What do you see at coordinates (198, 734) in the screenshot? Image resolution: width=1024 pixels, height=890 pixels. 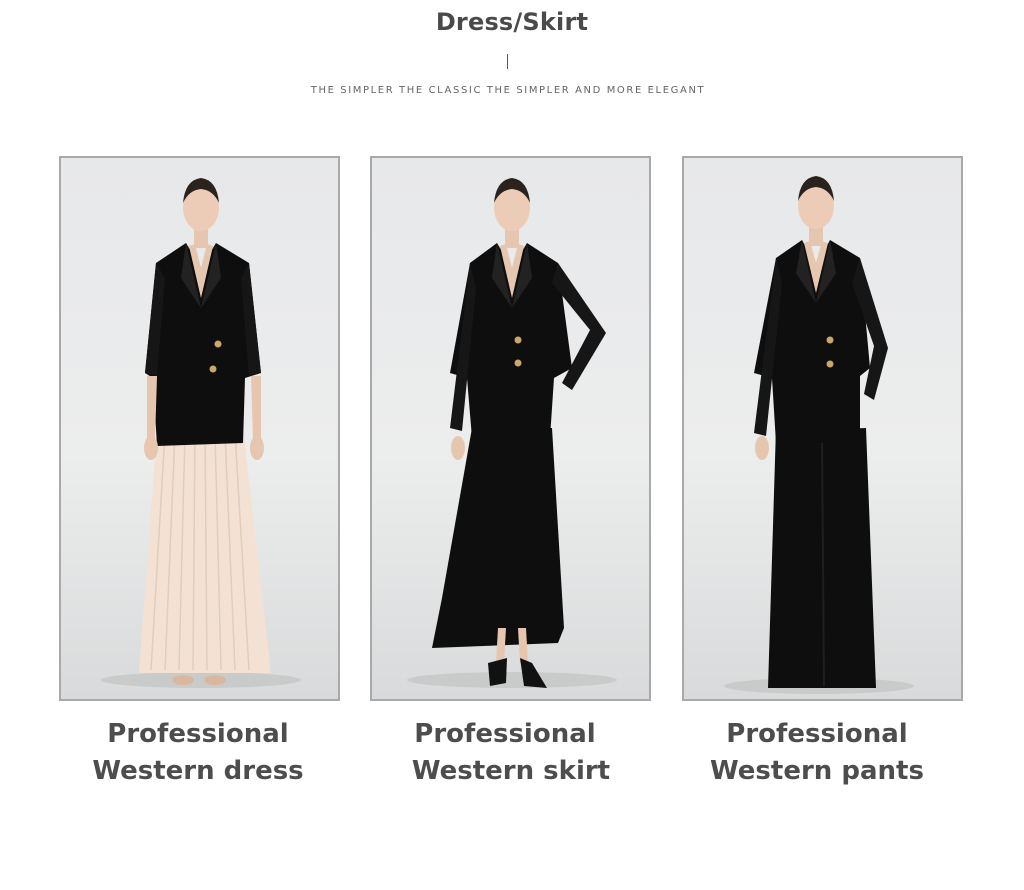 I see `caption-line1-dress: Professional` at bounding box center [198, 734].